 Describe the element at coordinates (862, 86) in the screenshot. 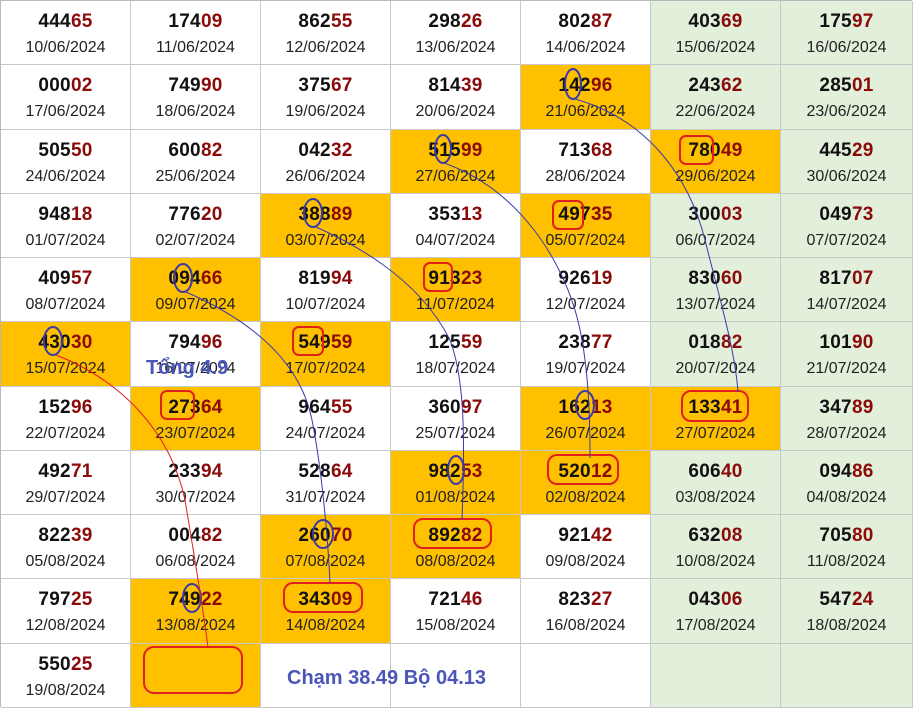

I see `number-tail: 01` at that location.